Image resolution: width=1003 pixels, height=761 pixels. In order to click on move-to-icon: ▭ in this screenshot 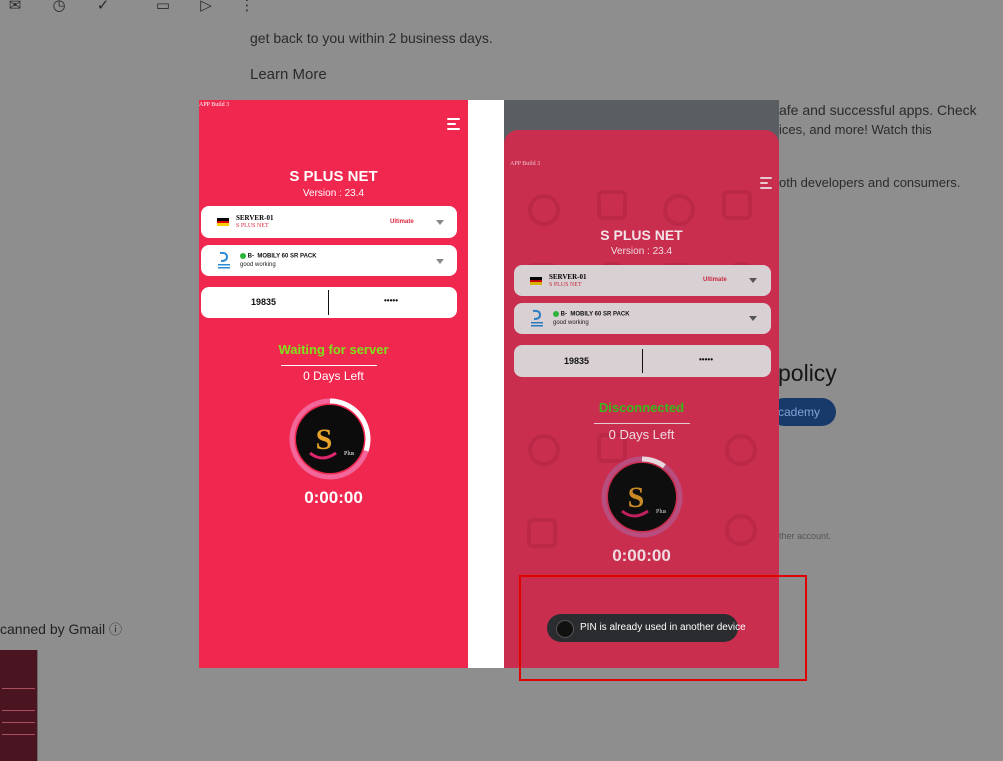, I will do `click(163, 7)`.